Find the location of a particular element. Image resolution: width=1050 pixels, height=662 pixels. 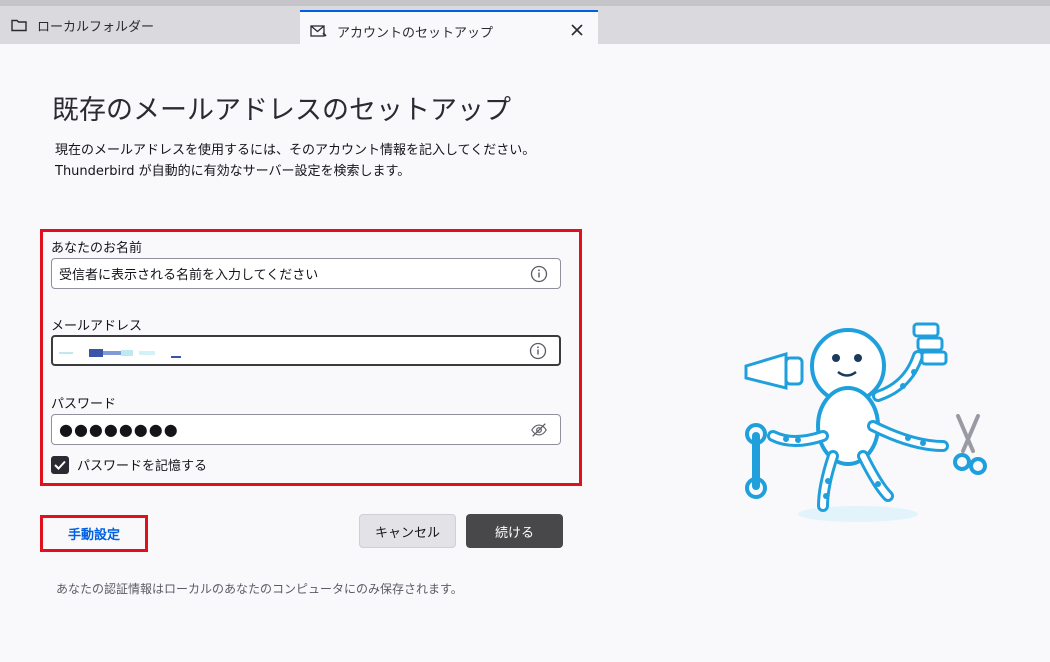

email-label: メールアドレス is located at coordinates (97, 326).